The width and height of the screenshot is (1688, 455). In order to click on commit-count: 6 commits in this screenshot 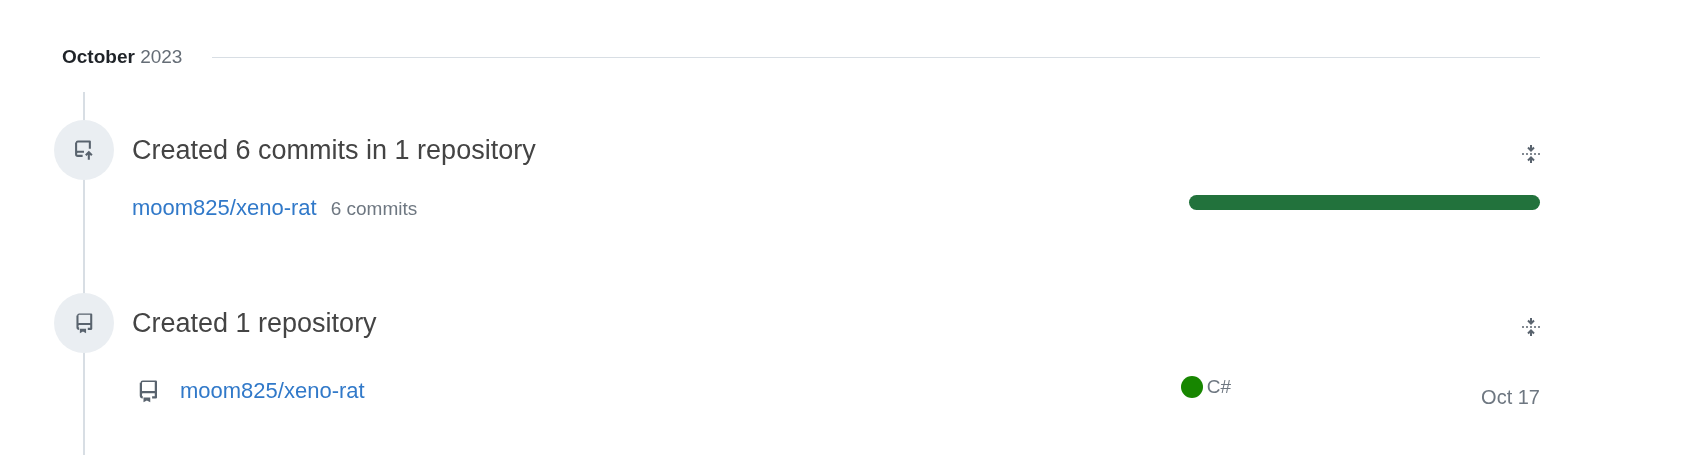, I will do `click(374, 209)`.